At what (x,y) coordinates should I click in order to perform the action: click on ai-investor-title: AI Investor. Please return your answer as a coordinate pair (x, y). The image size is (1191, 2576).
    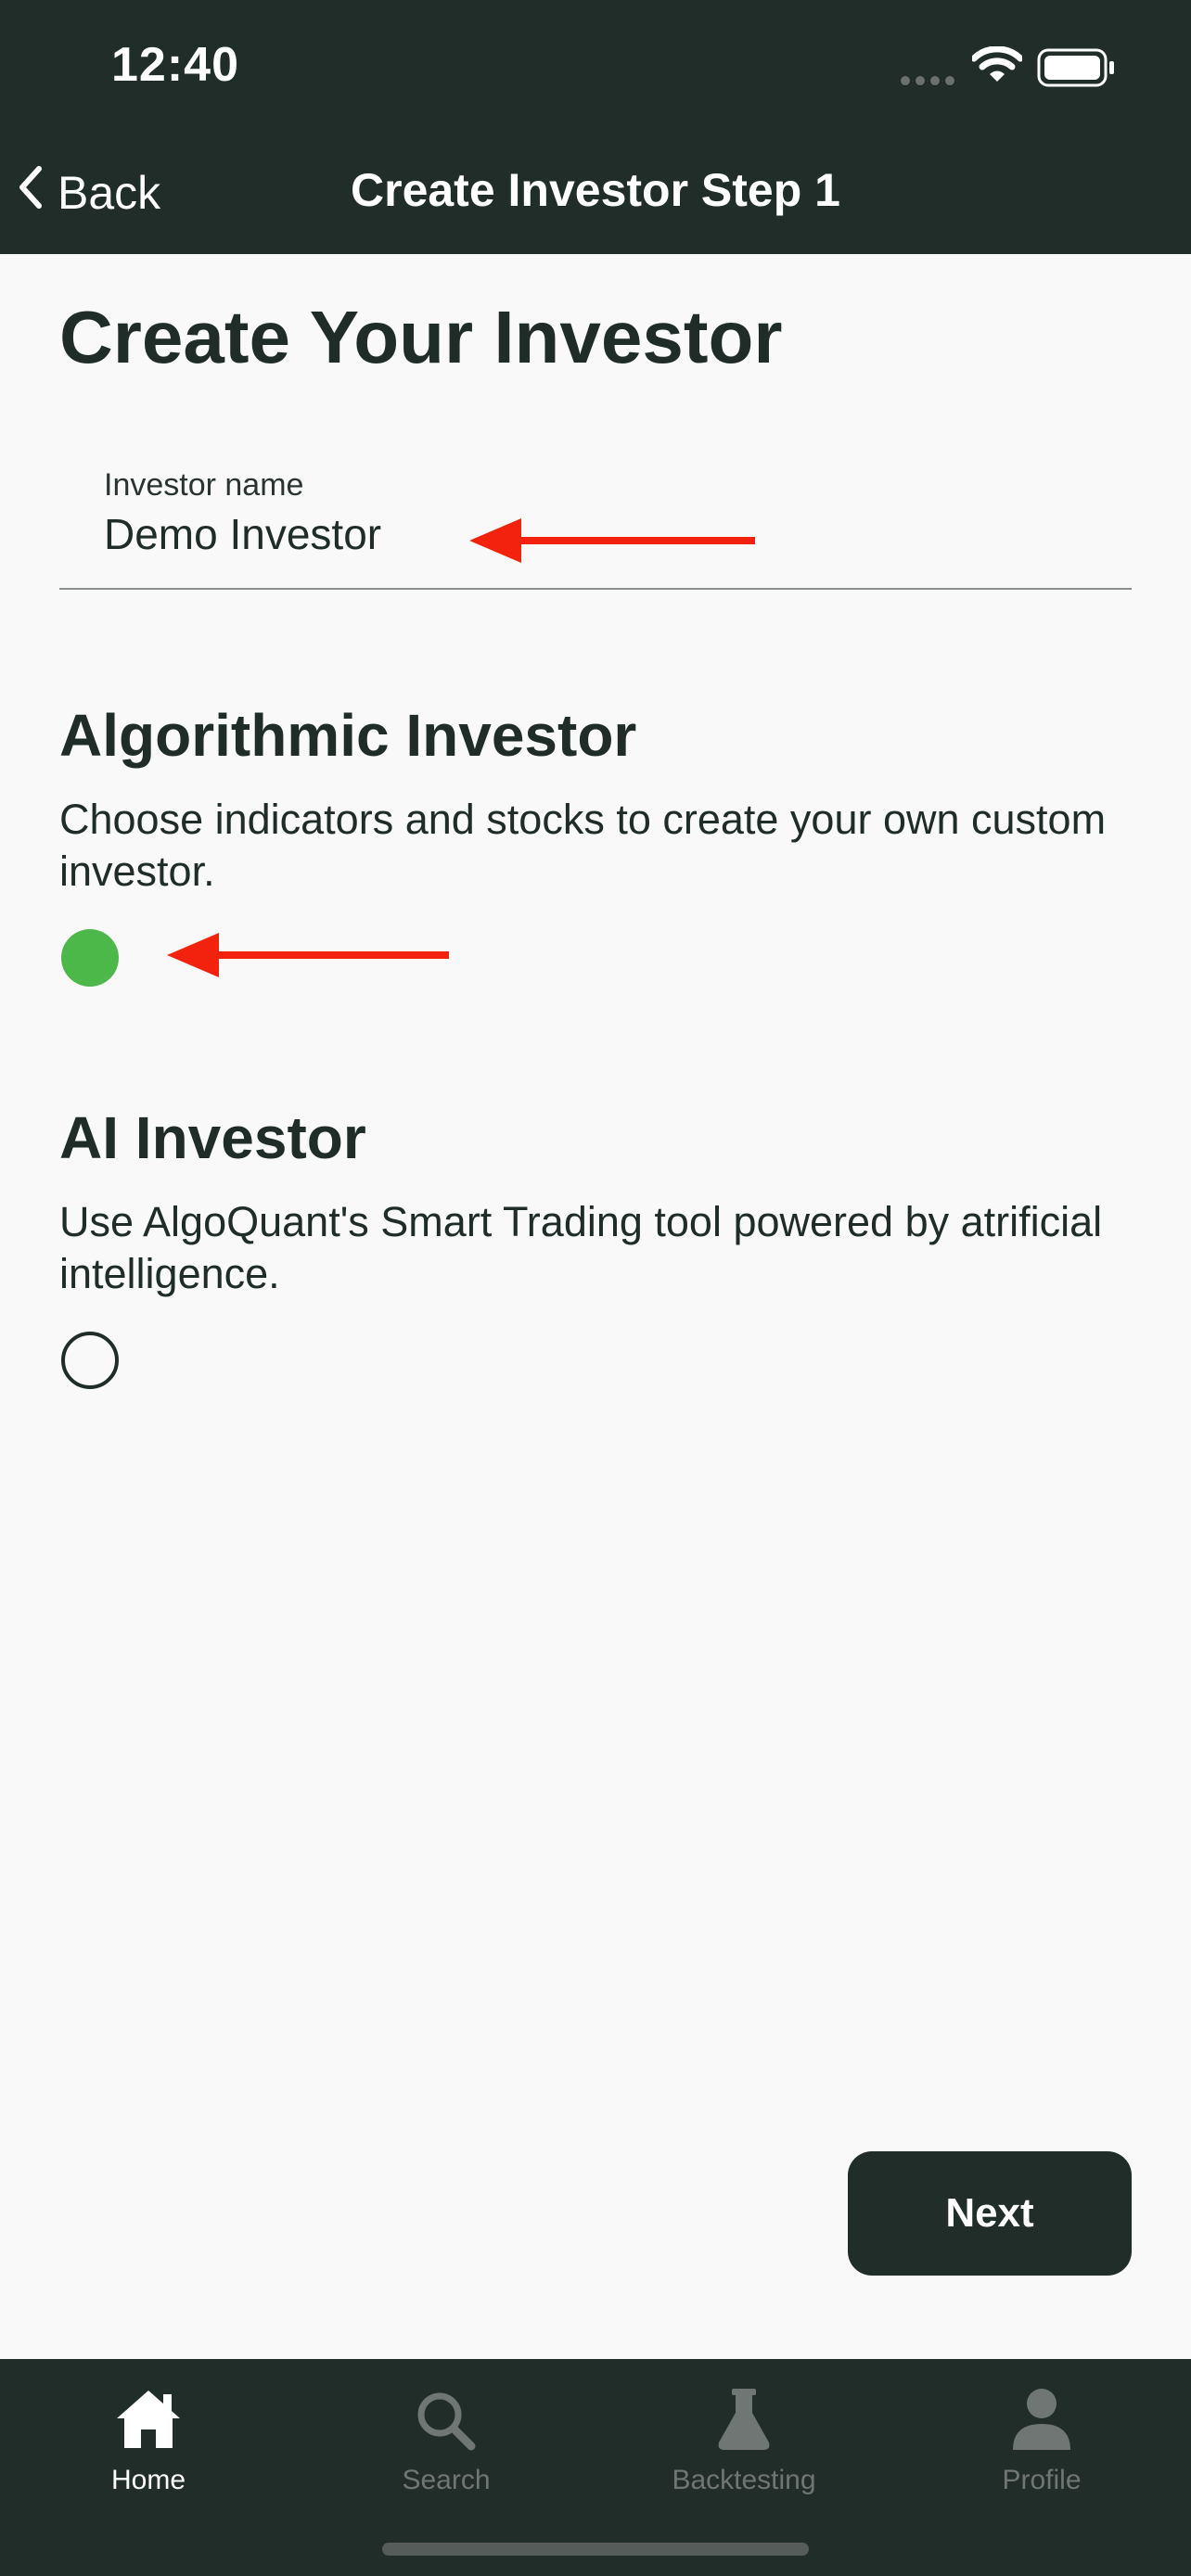
    Looking at the image, I should click on (212, 1137).